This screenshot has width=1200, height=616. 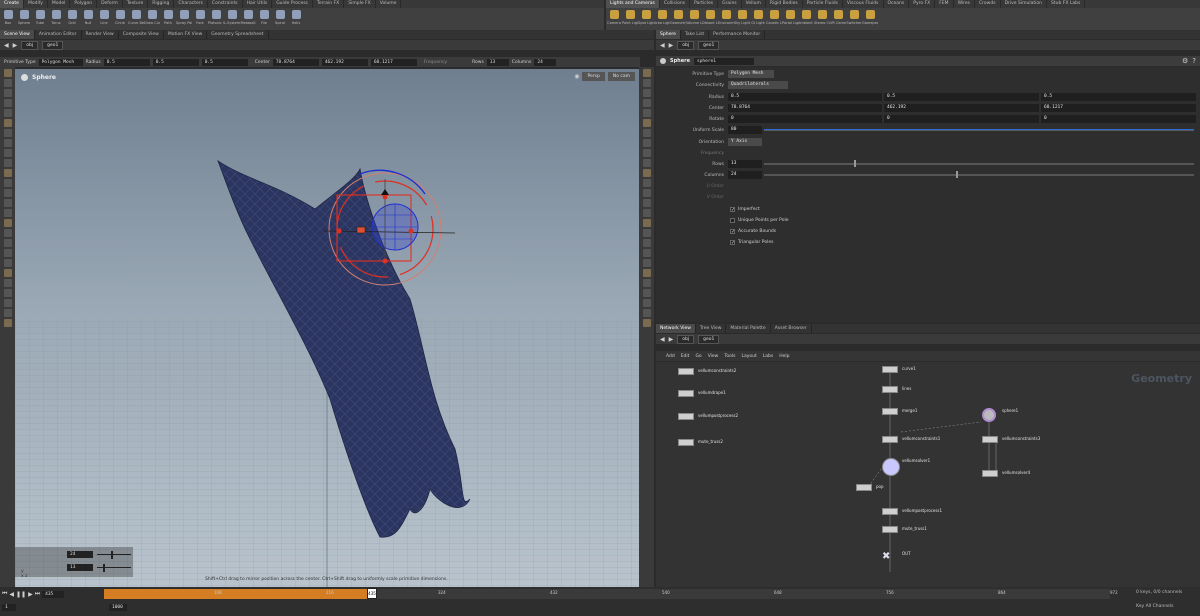 I want to click on columns-slider, so click(x=979, y=174).